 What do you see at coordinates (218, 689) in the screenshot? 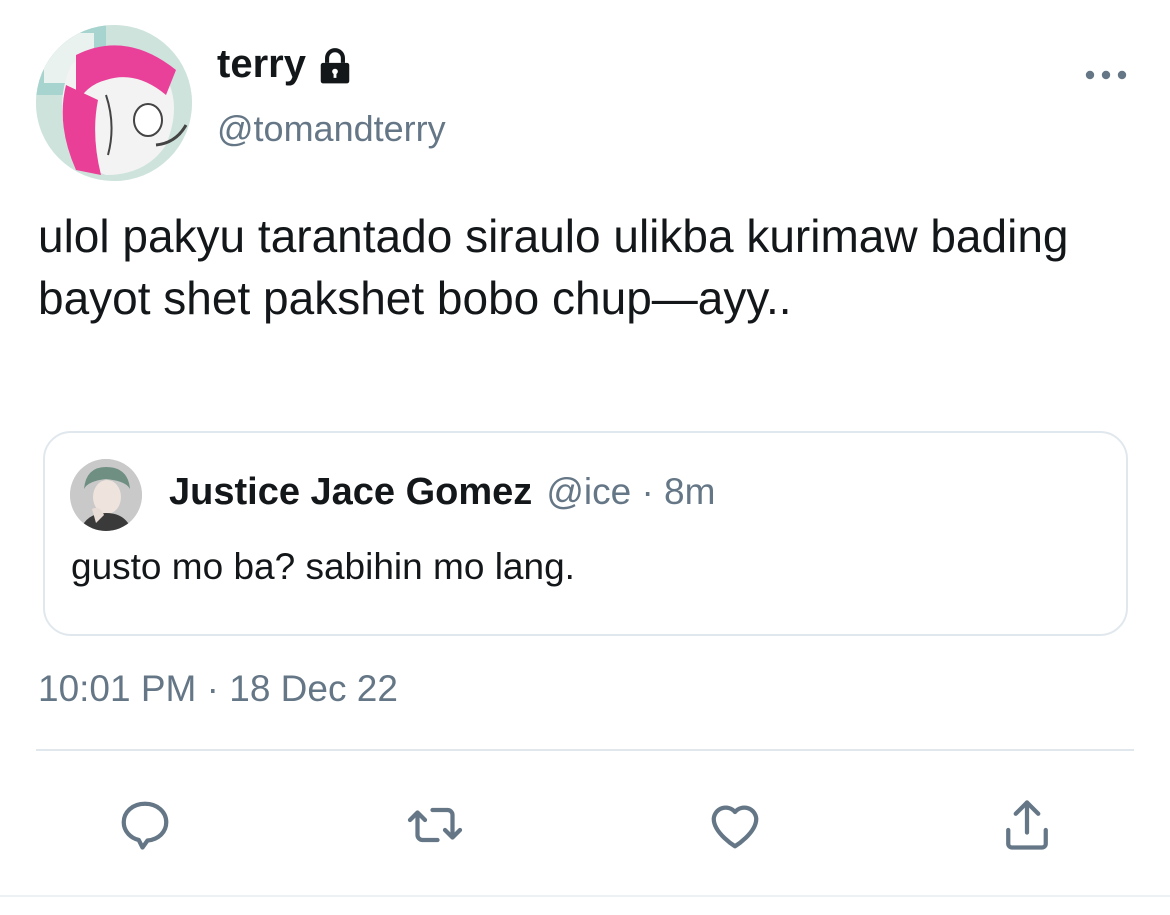
I see `tweet-timestamp: 10:01 PM · 18 Dec 22` at bounding box center [218, 689].